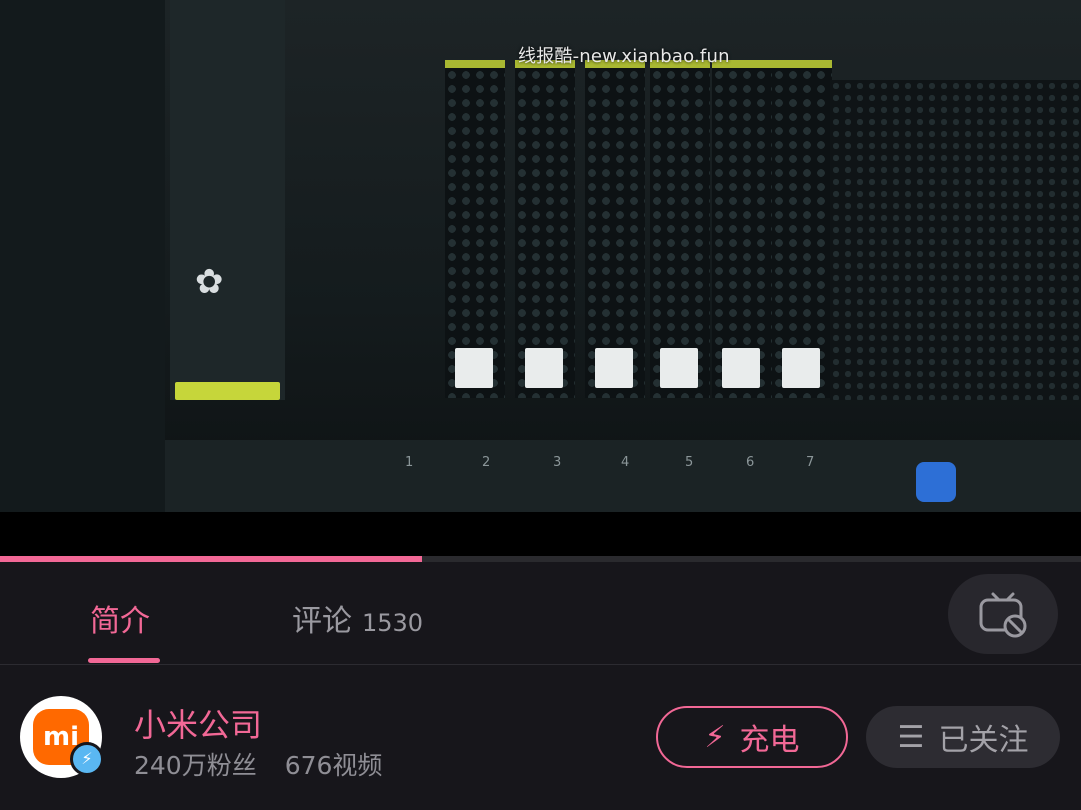  What do you see at coordinates (540, 537) in the screenshot?
I see `video-letterbox` at bounding box center [540, 537].